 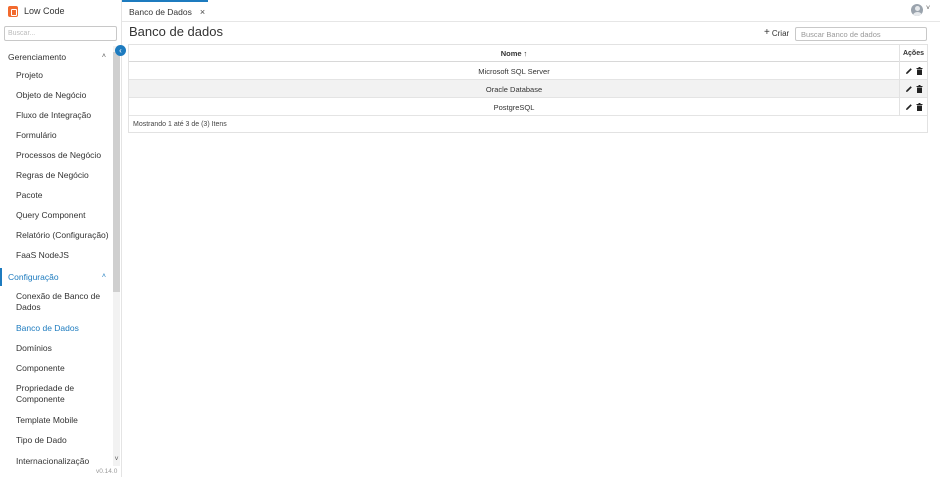 I want to click on sidebar-item-propriedade-de-componente: Propriedade de Componente, so click(x=64, y=394).